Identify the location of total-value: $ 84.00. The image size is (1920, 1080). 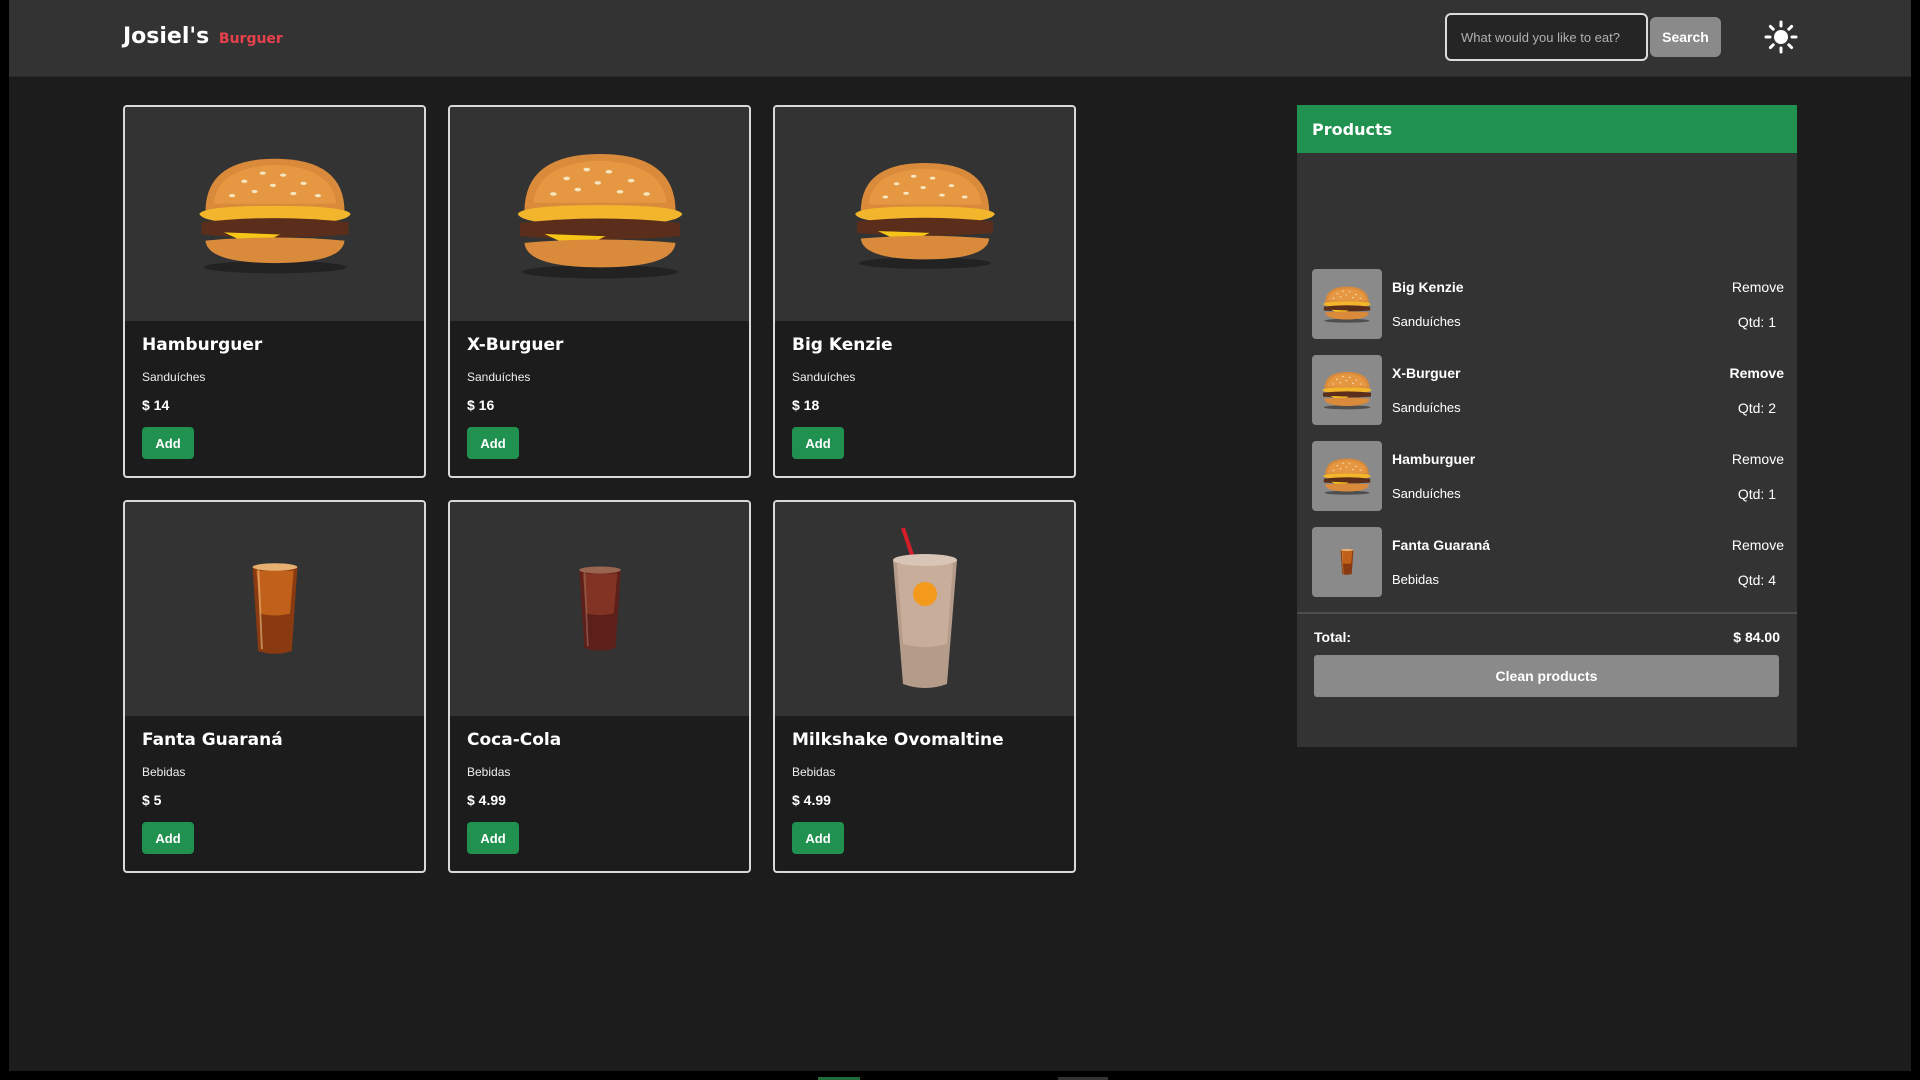
(1756, 637).